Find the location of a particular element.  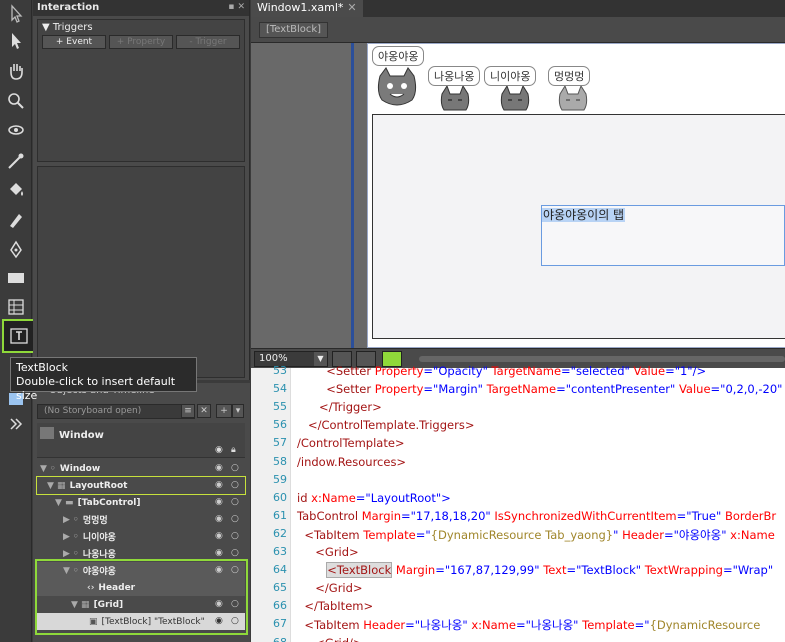

code-token: Margin is located at coordinates (414, 570).